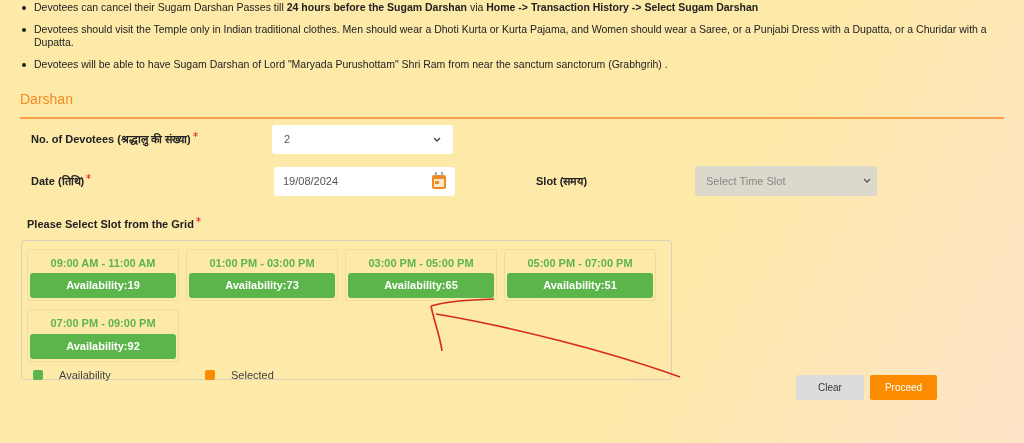 The image size is (1024, 443). What do you see at coordinates (421, 285) in the screenshot?
I see `availability-badge: Availability:65` at bounding box center [421, 285].